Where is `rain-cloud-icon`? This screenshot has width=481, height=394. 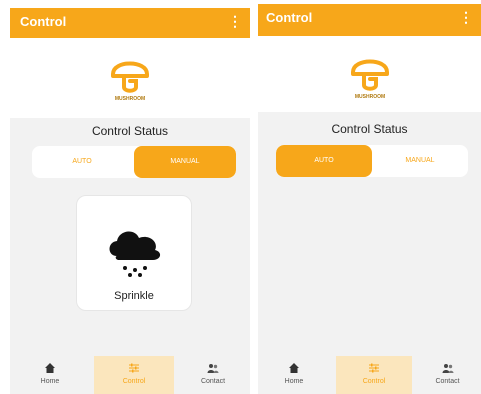
rain-cloud-icon is located at coordinates (135, 254).